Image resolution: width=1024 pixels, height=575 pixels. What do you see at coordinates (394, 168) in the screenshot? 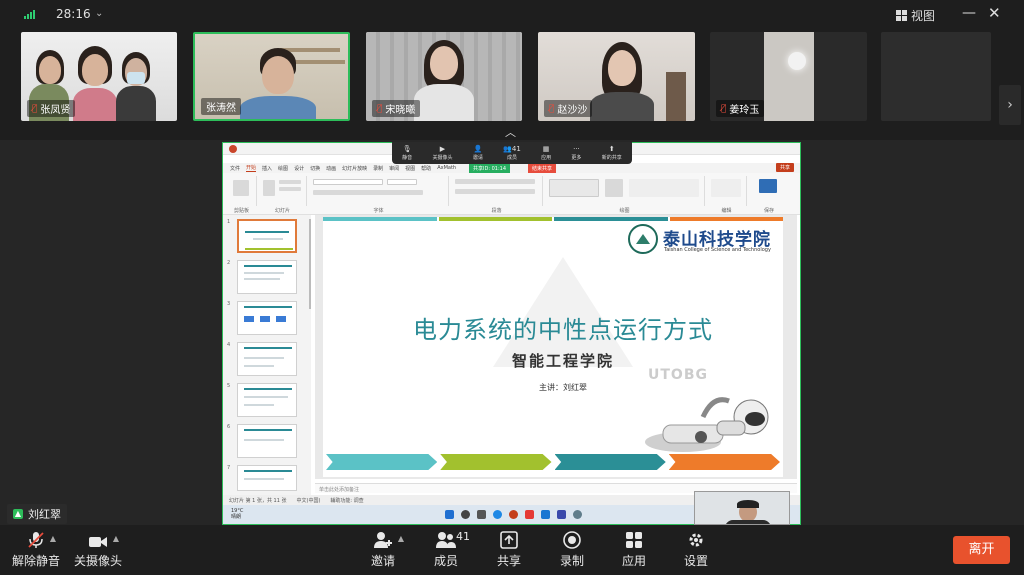
I see `menu-review: 审阅` at bounding box center [394, 168].